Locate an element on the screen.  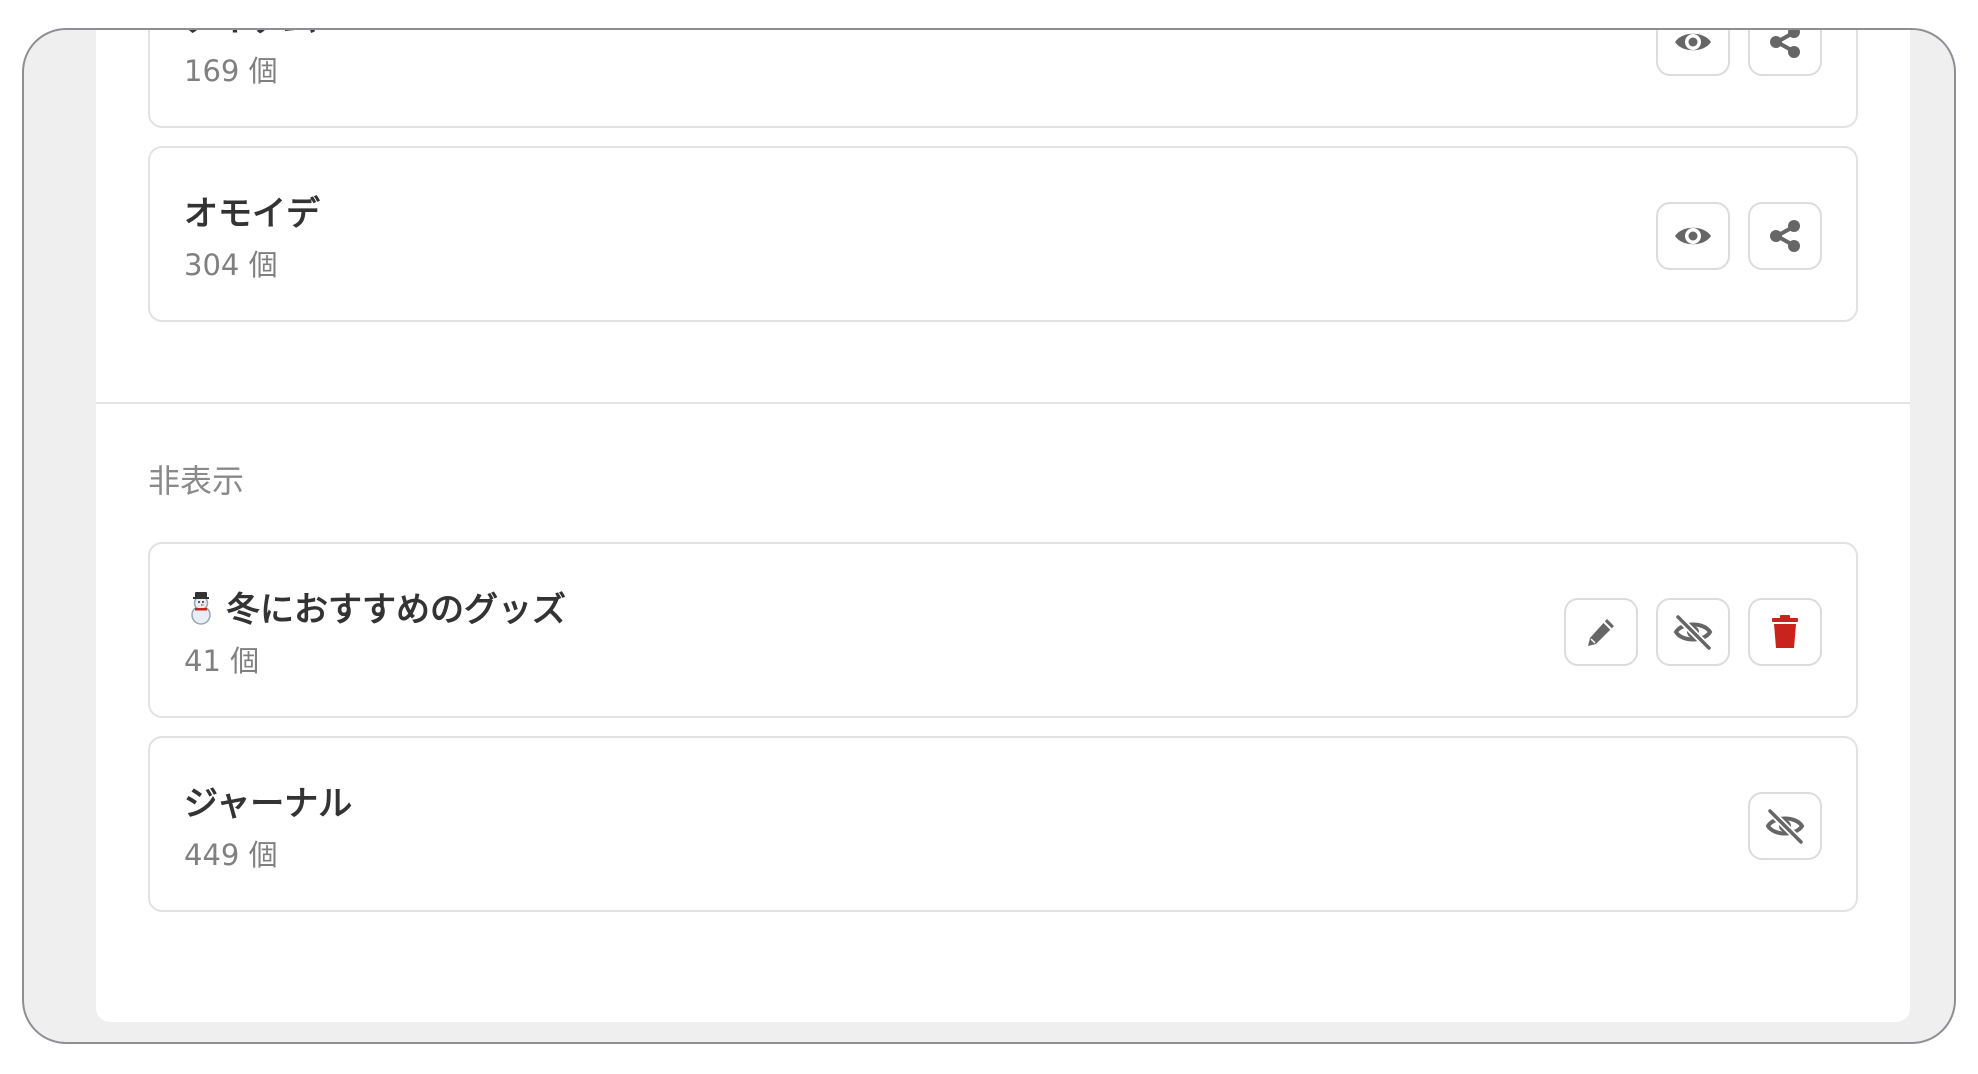
collection-card: 冬におすすめのグッズ 41 個 is located at coordinates (1003, 630).